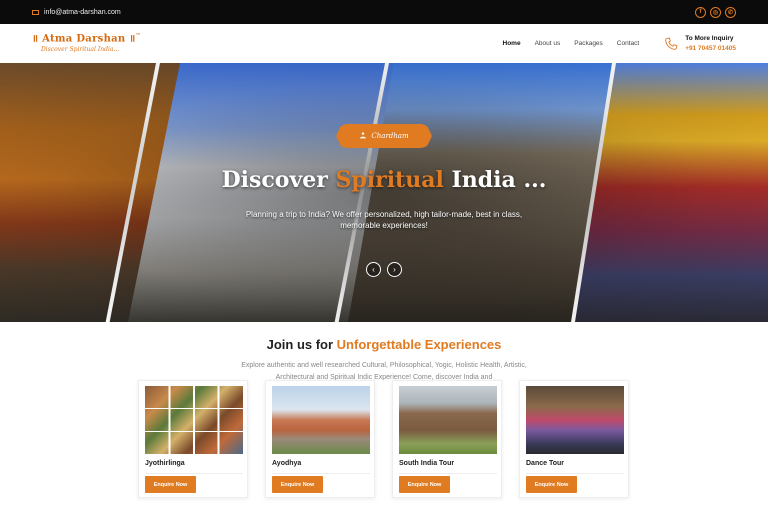  I want to click on tour-card: Dance Tour Enquire Now, so click(574, 439).